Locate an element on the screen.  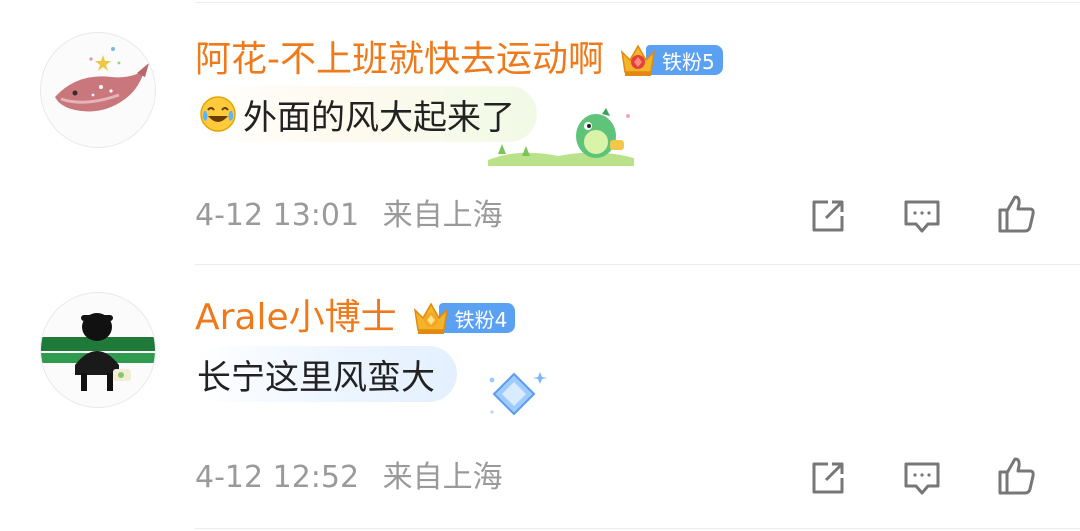
person-avatar-image is located at coordinates (98, 350).